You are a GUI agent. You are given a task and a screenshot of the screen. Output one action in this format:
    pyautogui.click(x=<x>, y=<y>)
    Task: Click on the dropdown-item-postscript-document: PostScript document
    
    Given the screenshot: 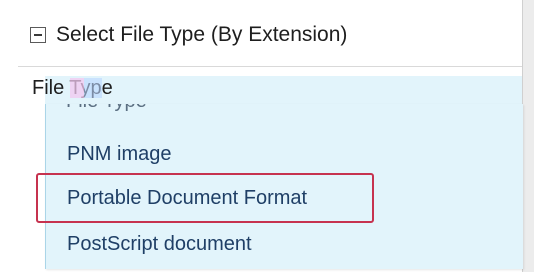 What is the action you would take?
    pyautogui.click(x=159, y=244)
    